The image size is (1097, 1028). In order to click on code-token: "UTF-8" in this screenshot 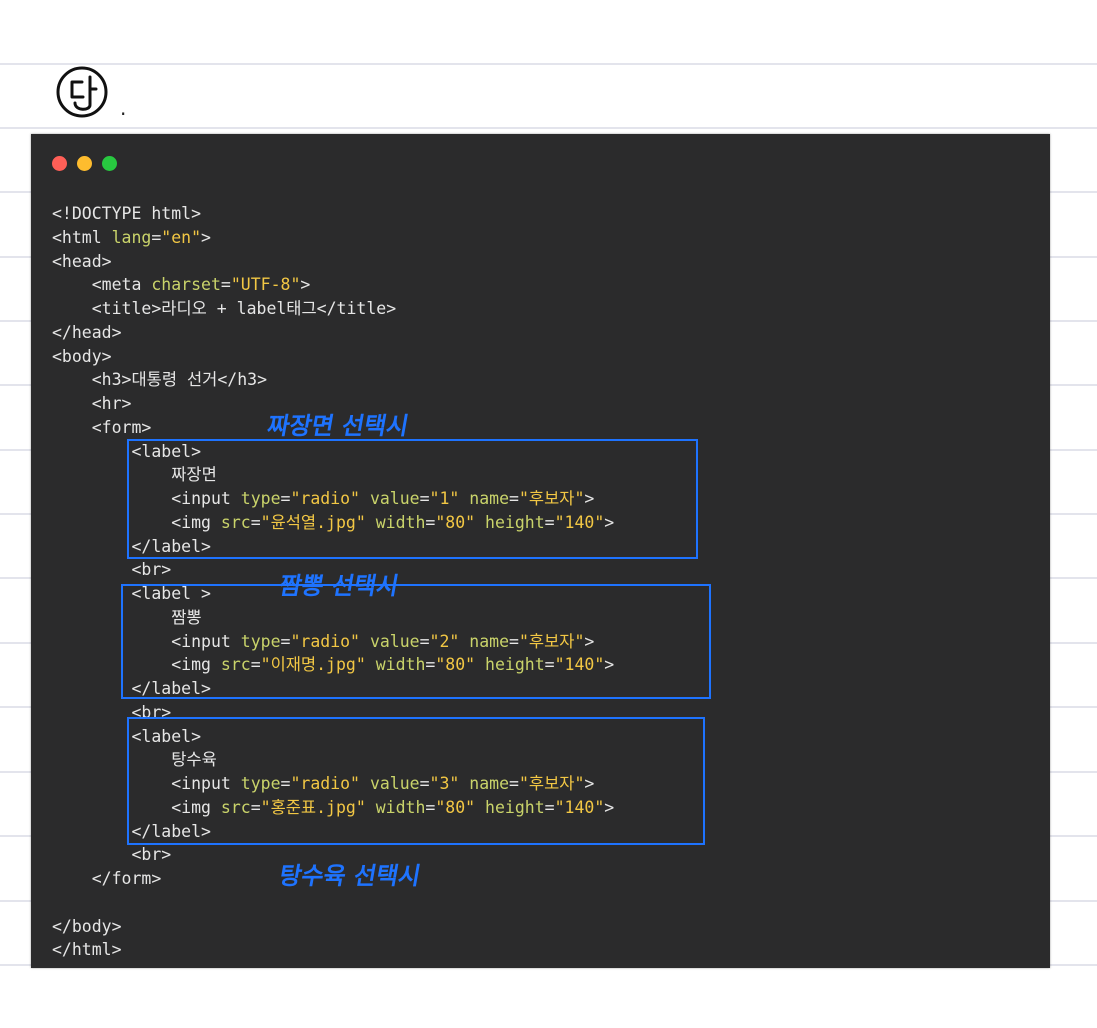, I will do `click(265, 285)`.